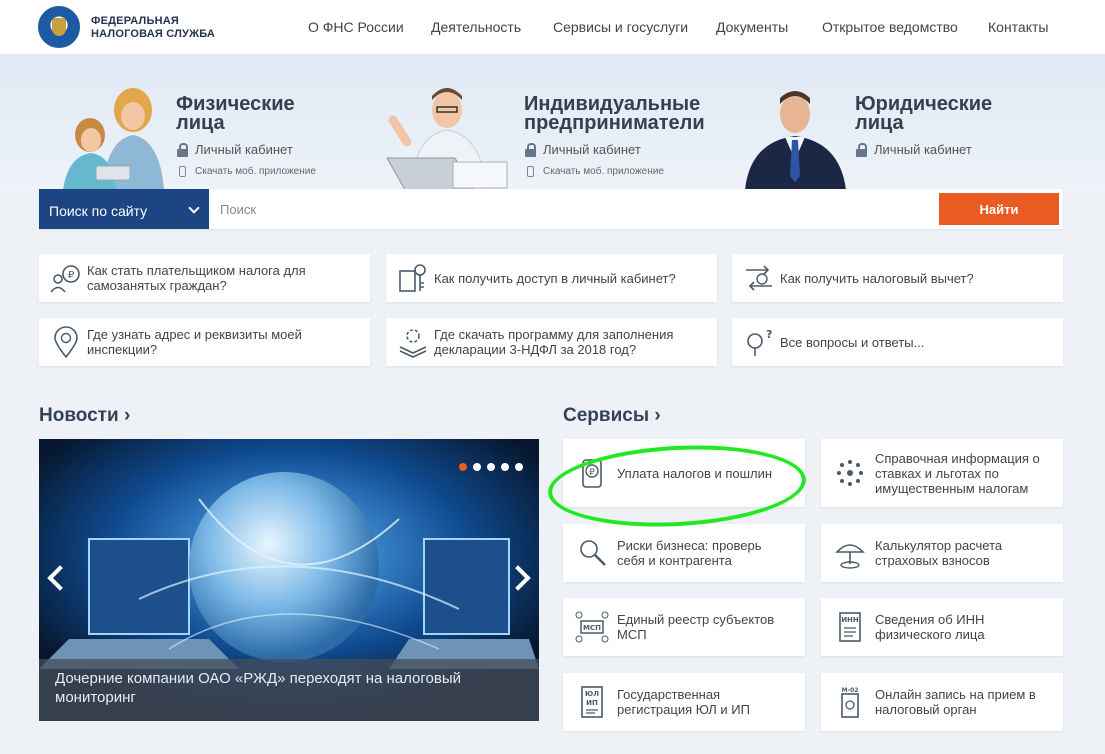 This screenshot has width=1105, height=754. What do you see at coordinates (247, 171) in the screenshot?
I see `individuals-app-link: Скачать моб. приложение` at bounding box center [247, 171].